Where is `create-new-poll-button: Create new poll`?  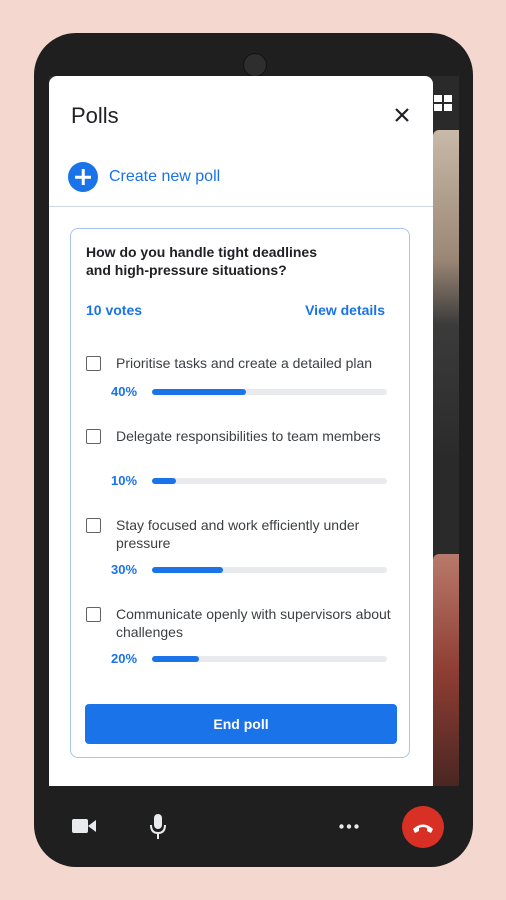
create-new-poll-button: Create new poll is located at coordinates (144, 177).